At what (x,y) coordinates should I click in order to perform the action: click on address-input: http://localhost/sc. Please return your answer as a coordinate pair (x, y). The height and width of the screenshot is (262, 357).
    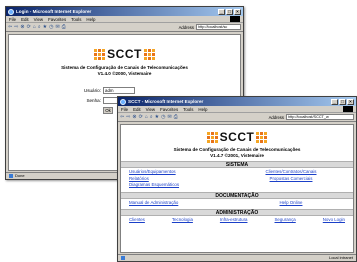
    Looking at the image, I should click on (218, 27).